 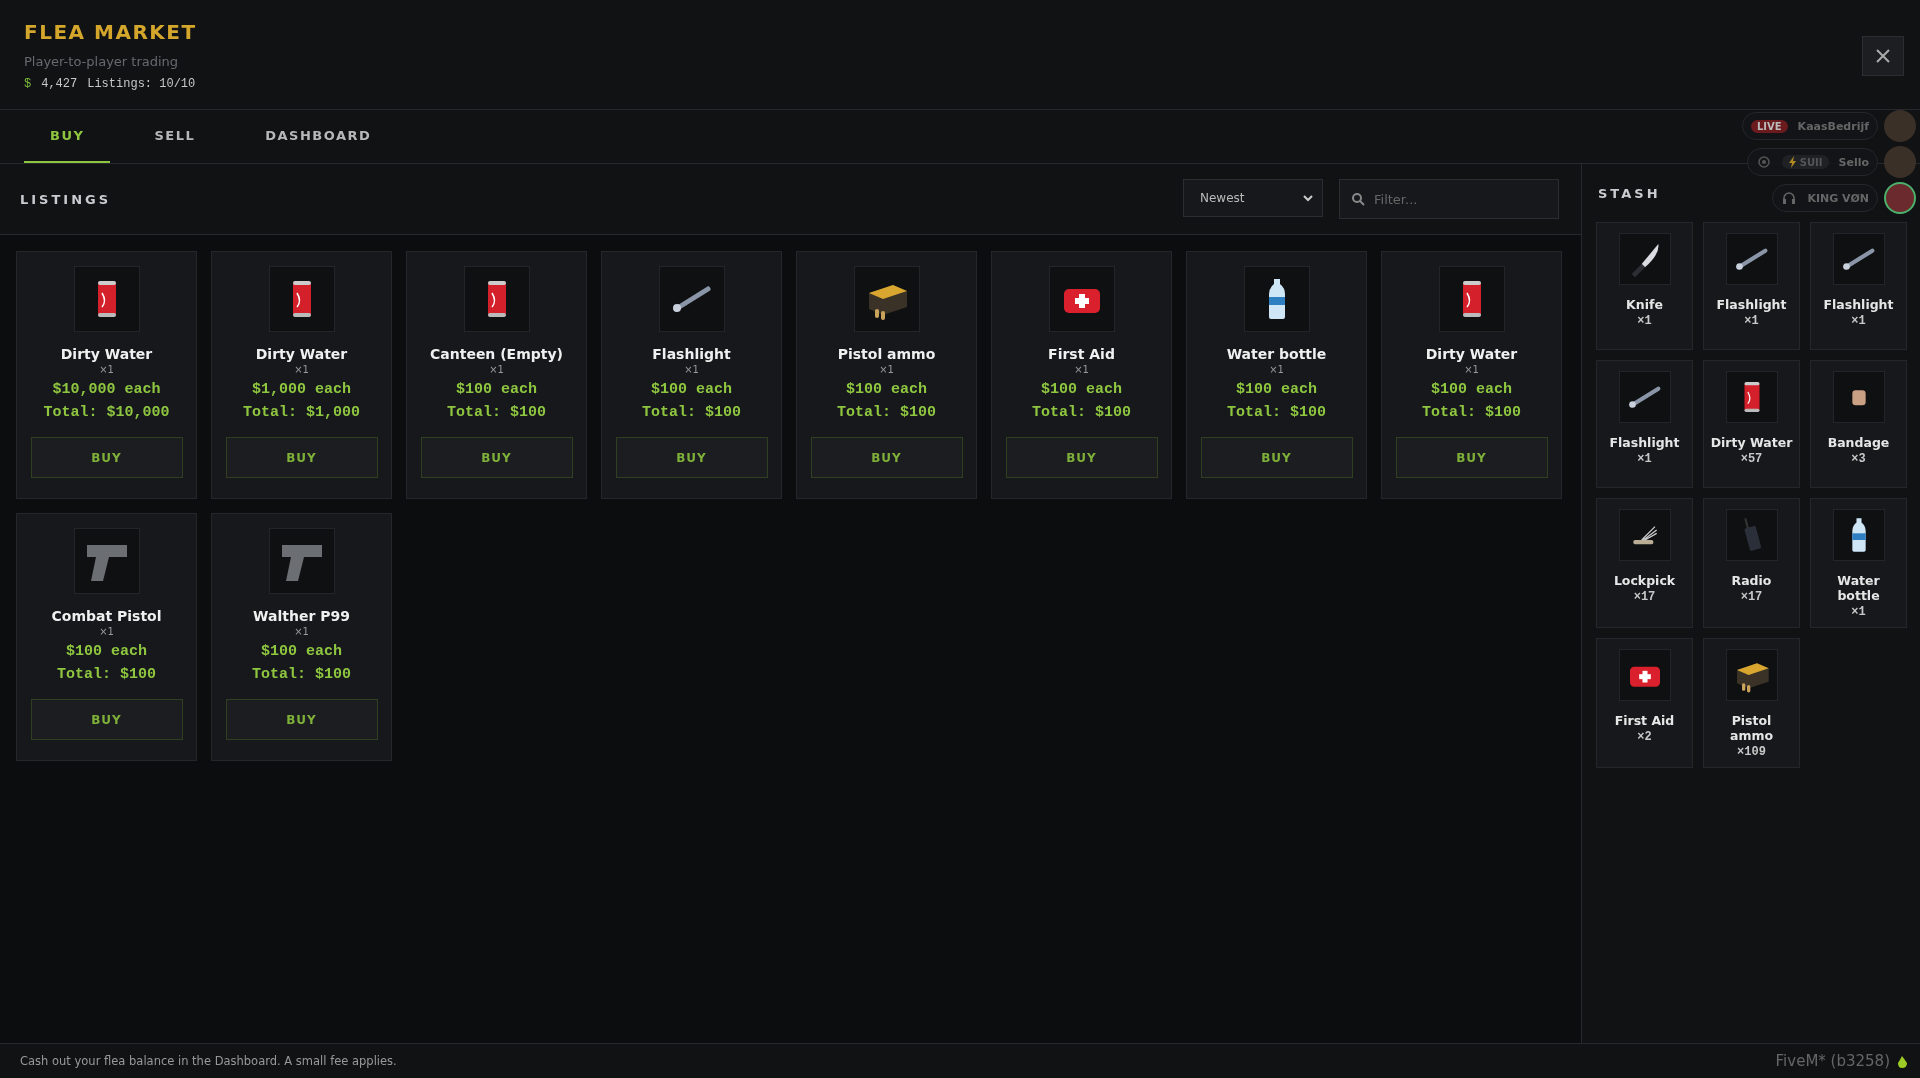 What do you see at coordinates (1833, 126) in the screenshot?
I see `player-name: KaasBedrijf` at bounding box center [1833, 126].